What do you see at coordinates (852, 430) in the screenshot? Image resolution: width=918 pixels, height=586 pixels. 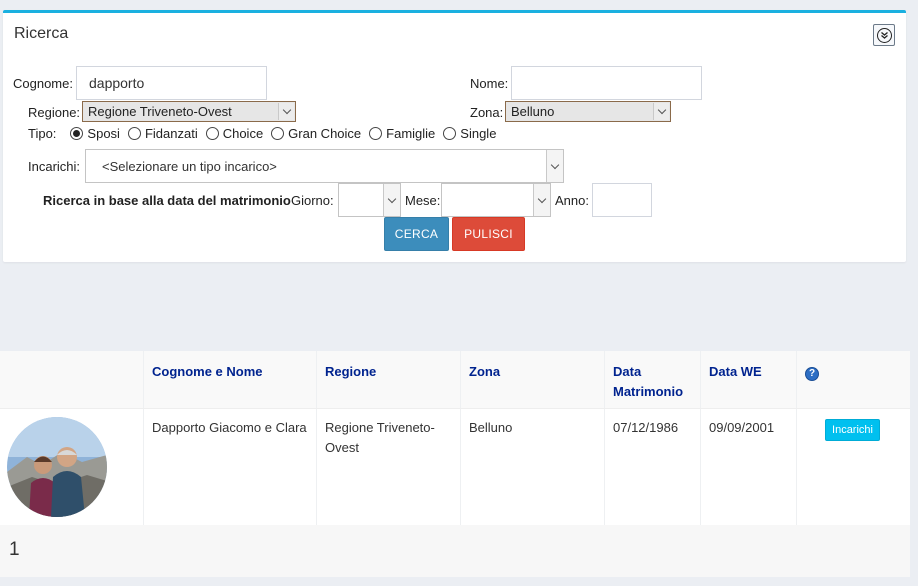 I see `incarichi-button: Incarichi` at bounding box center [852, 430].